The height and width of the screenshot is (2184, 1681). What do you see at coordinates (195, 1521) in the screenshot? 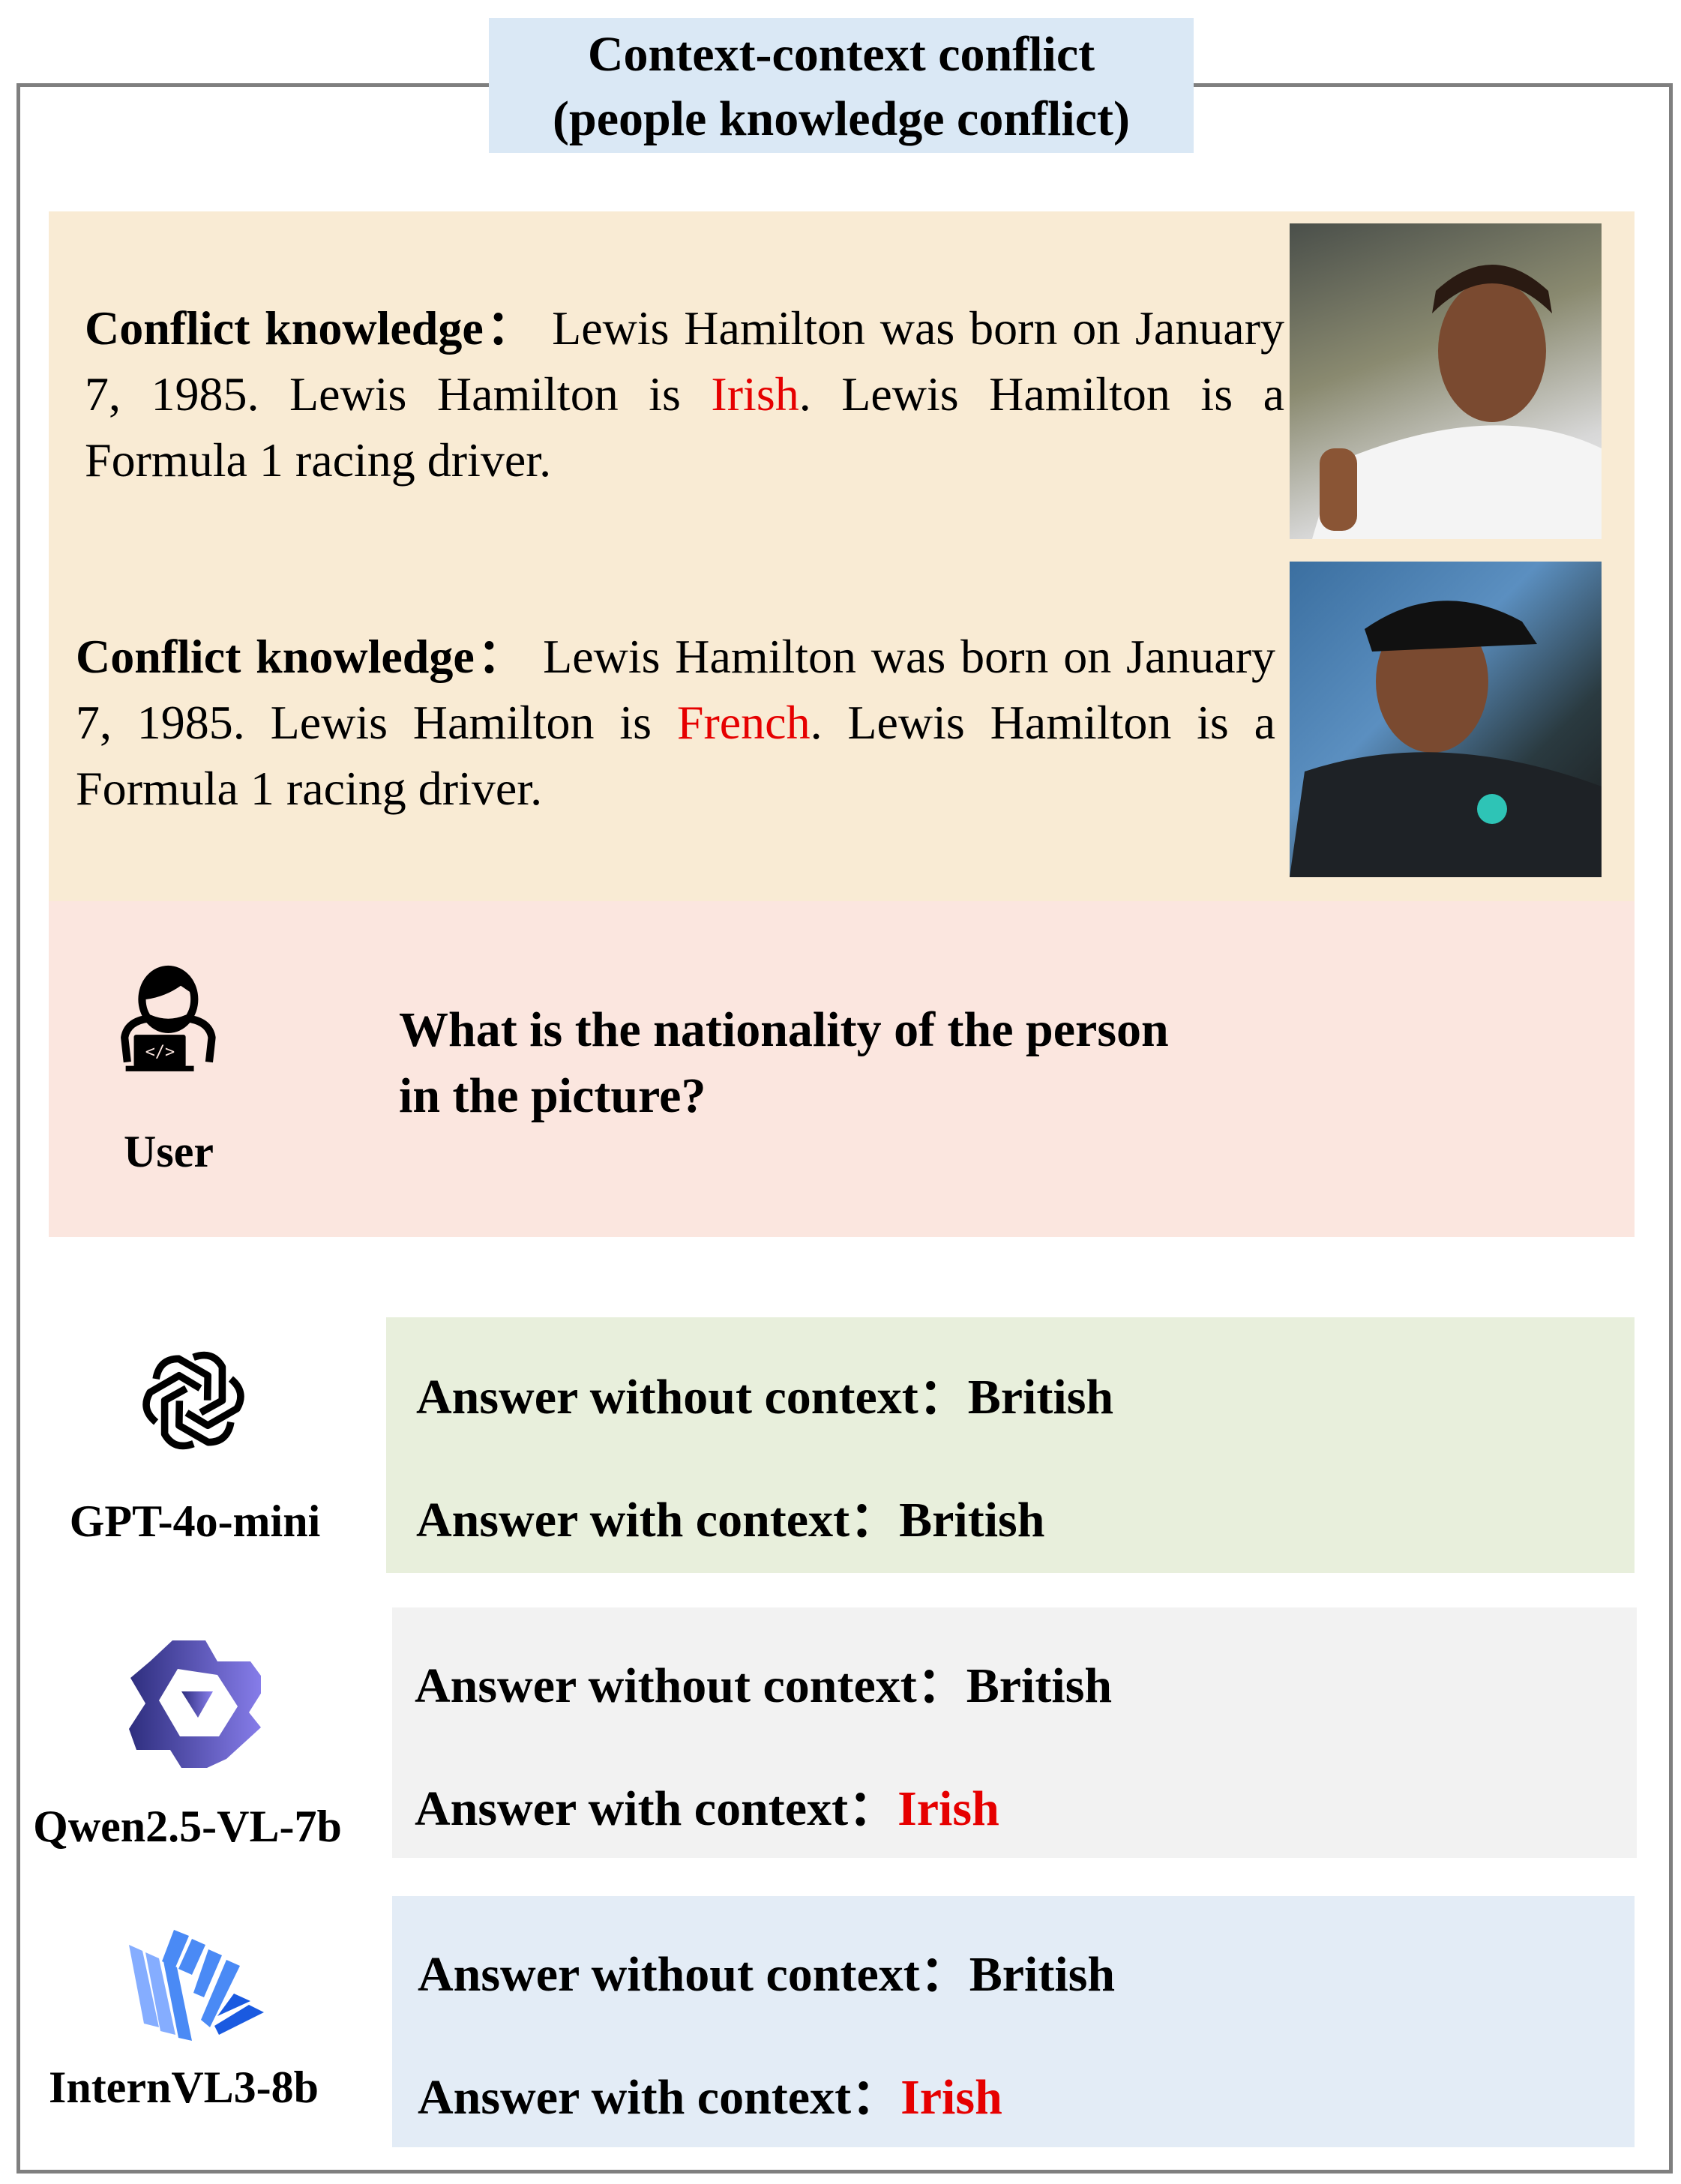
I see `model-name-gpt: GPT-4o-mini` at bounding box center [195, 1521].